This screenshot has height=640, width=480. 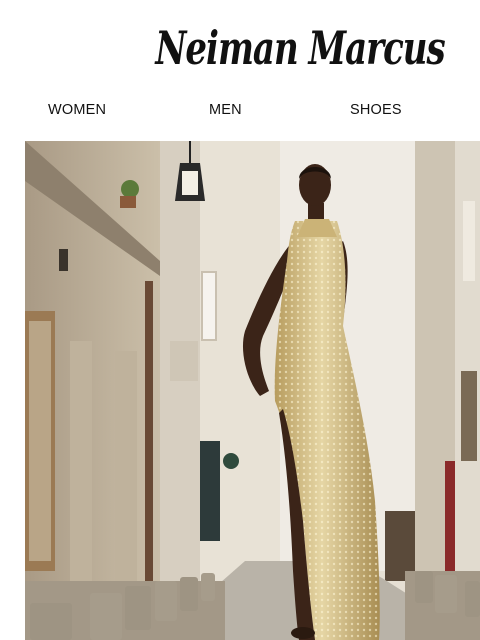 I want to click on nav-item-men: MEN, so click(x=225, y=110).